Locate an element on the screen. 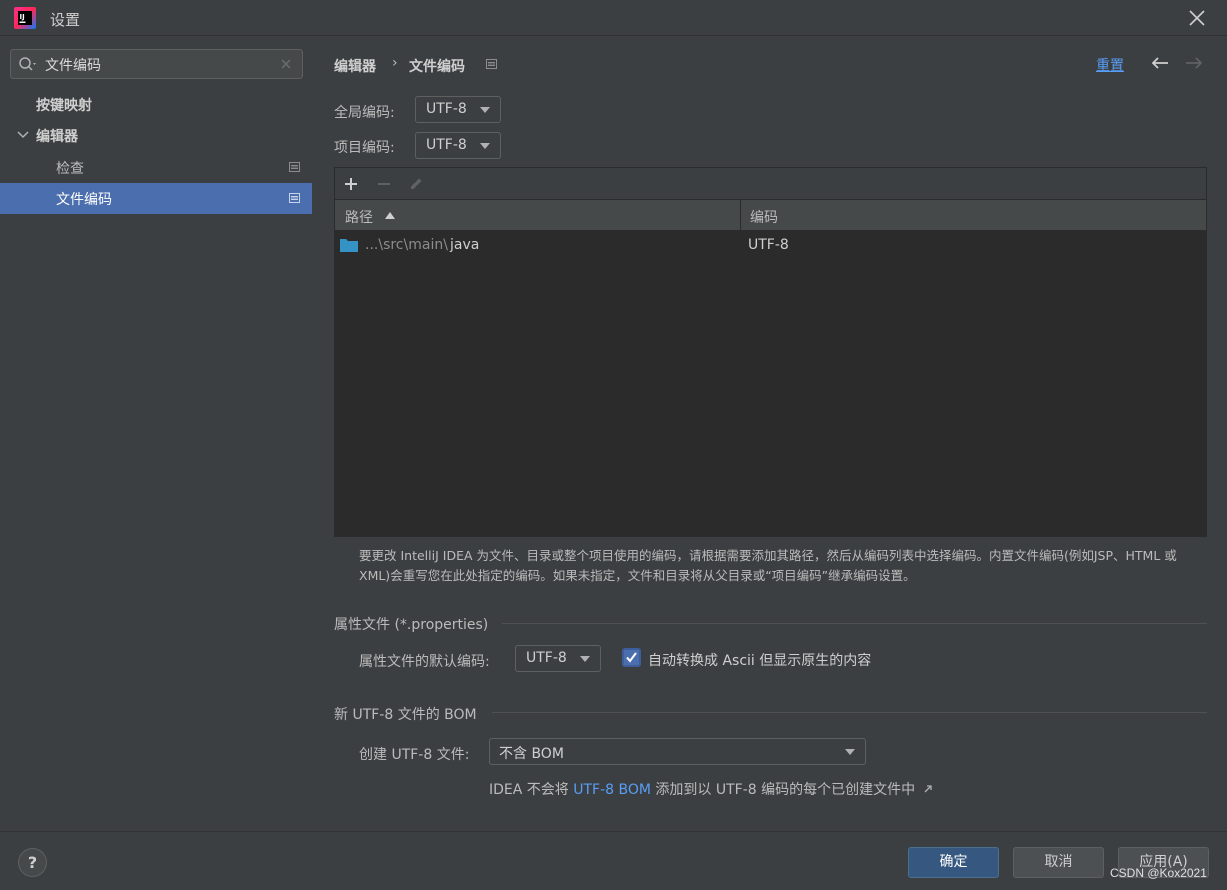  bom-section-title: 新 UTF-8 文件的 BOM is located at coordinates (405, 715).